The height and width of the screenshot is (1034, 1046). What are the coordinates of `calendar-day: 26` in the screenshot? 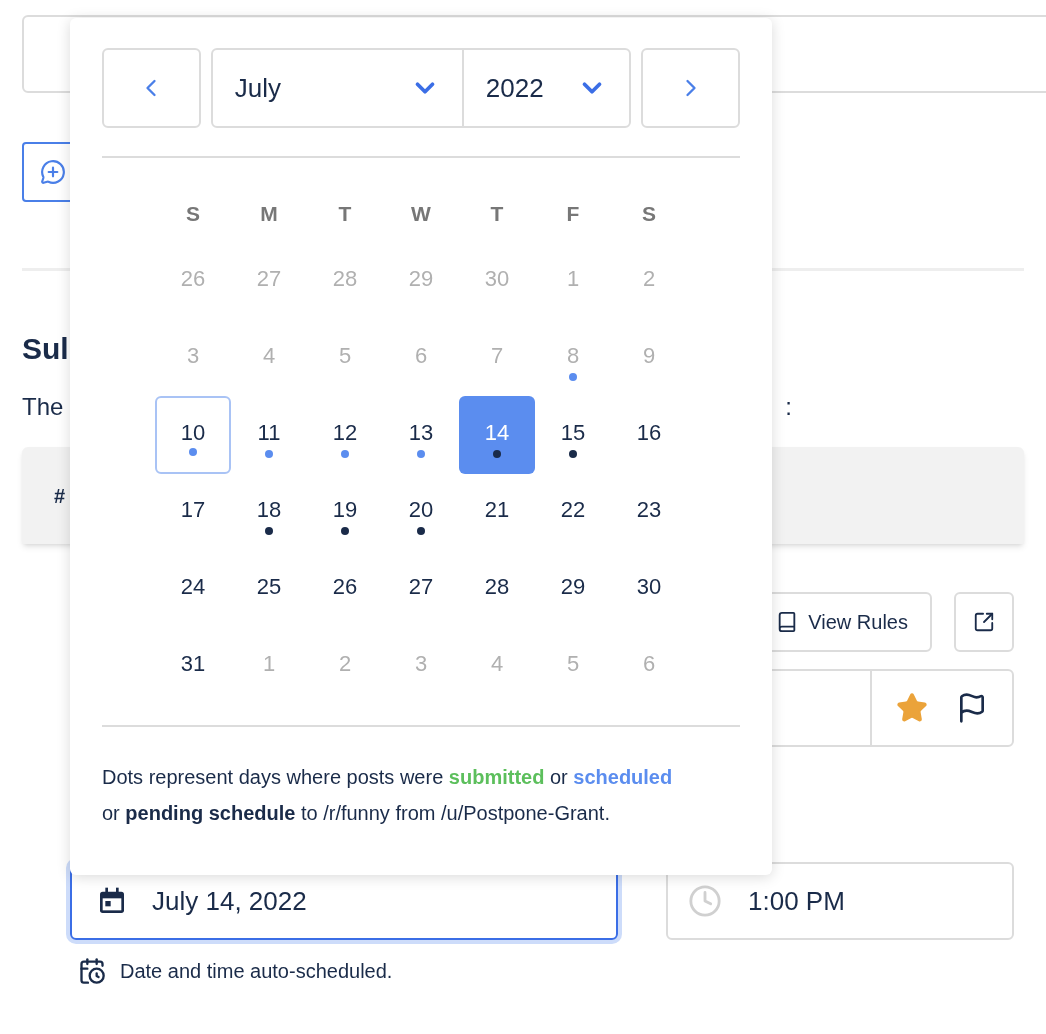 It's located at (345, 588).